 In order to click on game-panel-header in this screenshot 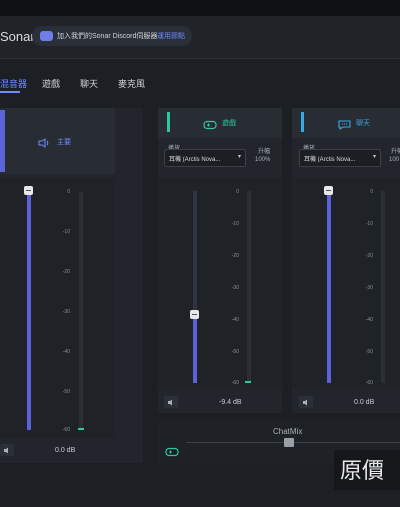, I will do `click(220, 123)`.